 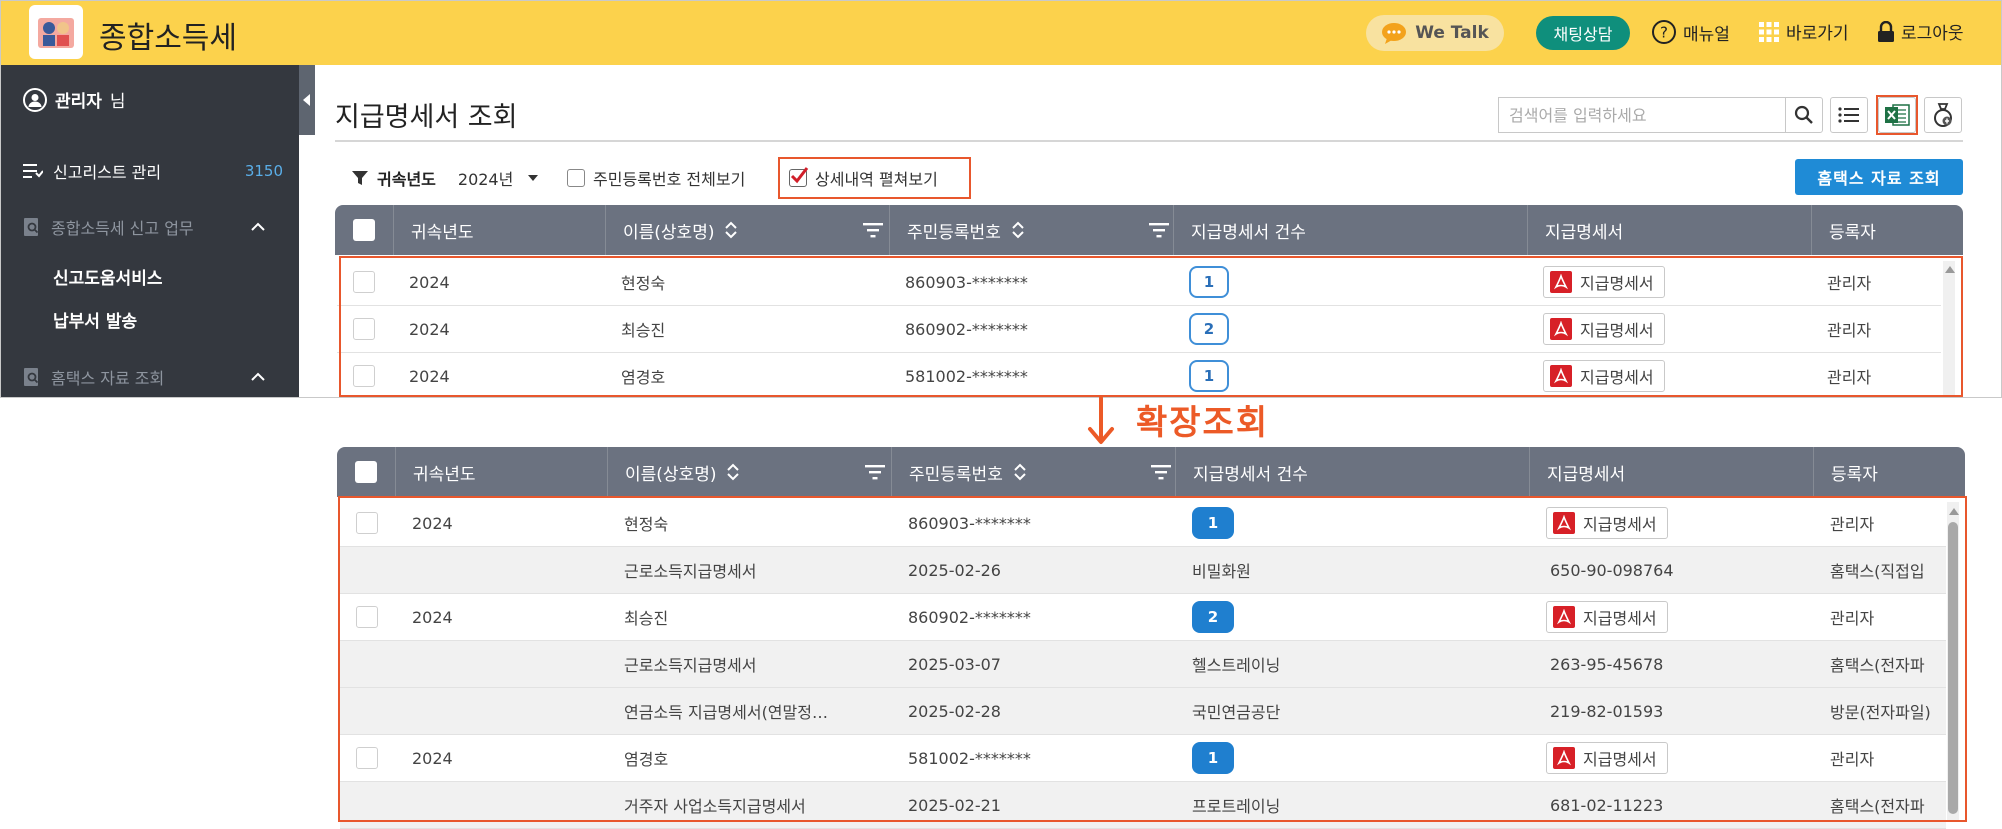 I want to click on manual-link: ? 매뉴얼, so click(x=1690, y=32).